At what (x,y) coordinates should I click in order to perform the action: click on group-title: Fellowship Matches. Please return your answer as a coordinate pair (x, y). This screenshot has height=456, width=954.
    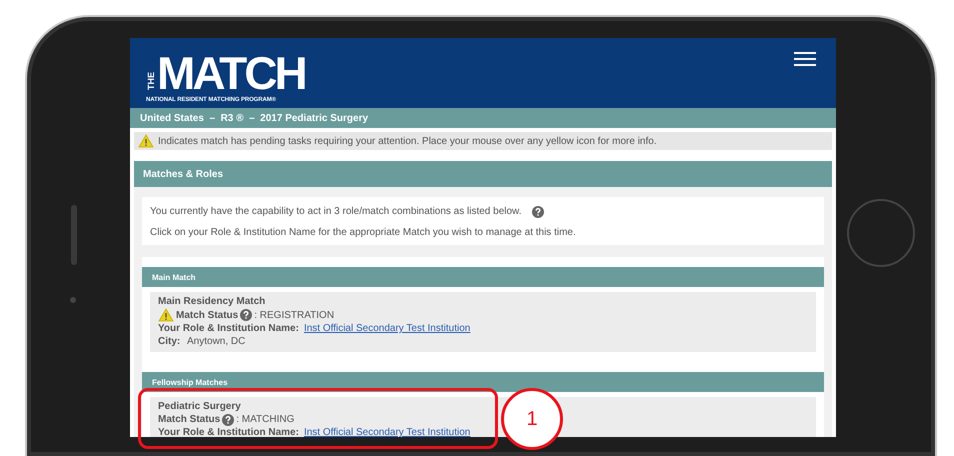
    Looking at the image, I should click on (190, 382).